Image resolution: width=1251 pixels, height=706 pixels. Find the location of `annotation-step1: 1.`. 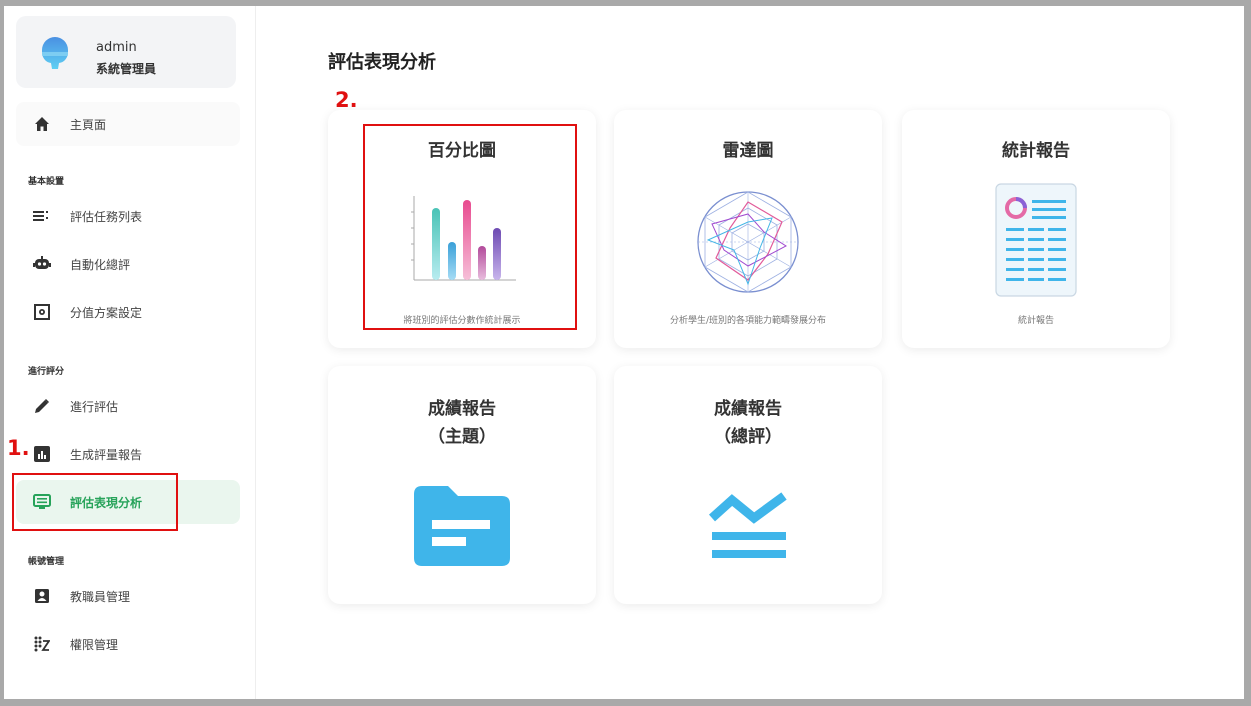

annotation-step1: 1. is located at coordinates (18, 448).